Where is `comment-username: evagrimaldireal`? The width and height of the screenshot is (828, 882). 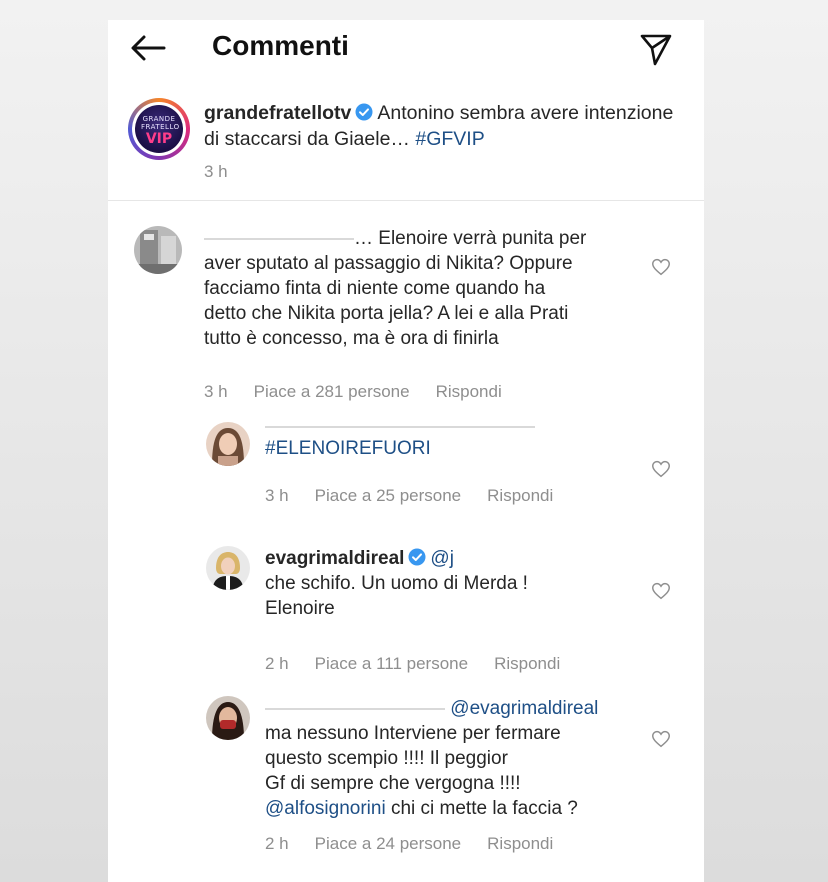 comment-username: evagrimaldireal is located at coordinates (334, 558).